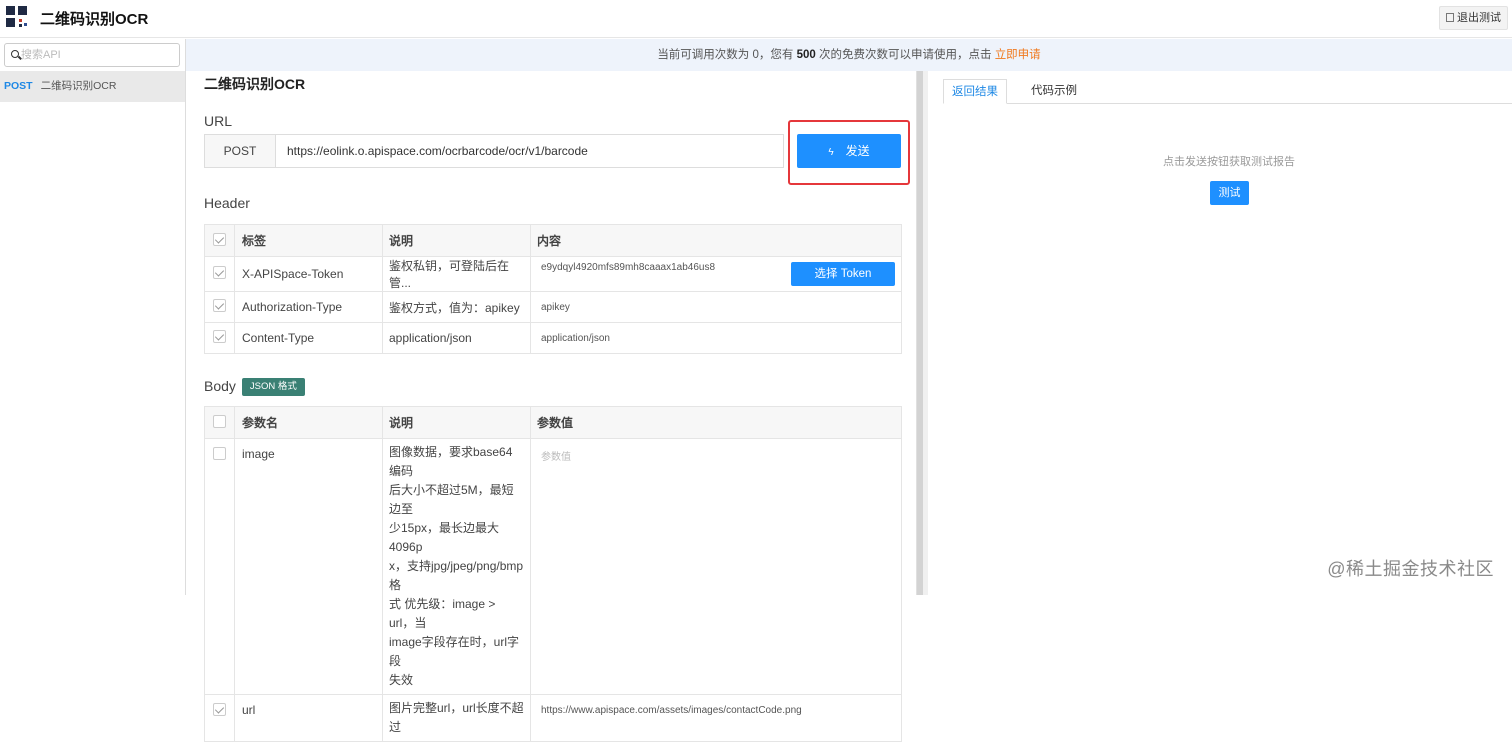 This screenshot has height=742, width=1512. Describe the element at coordinates (857, 151) in the screenshot. I see `send-label: 发送` at that location.